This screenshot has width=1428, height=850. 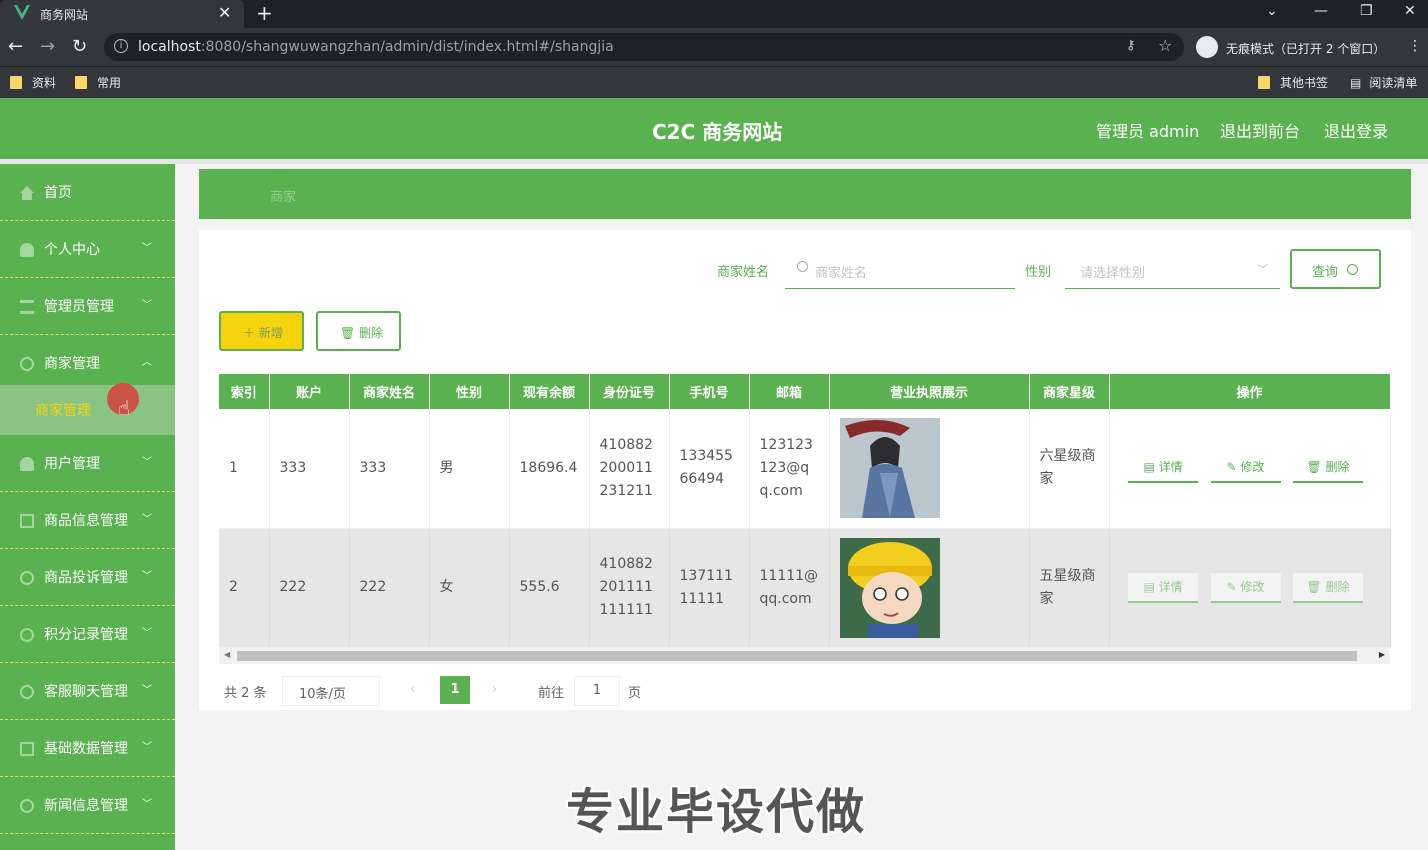 What do you see at coordinates (1131, 45) in the screenshot?
I see `password-key-icon: ⚷` at bounding box center [1131, 45].